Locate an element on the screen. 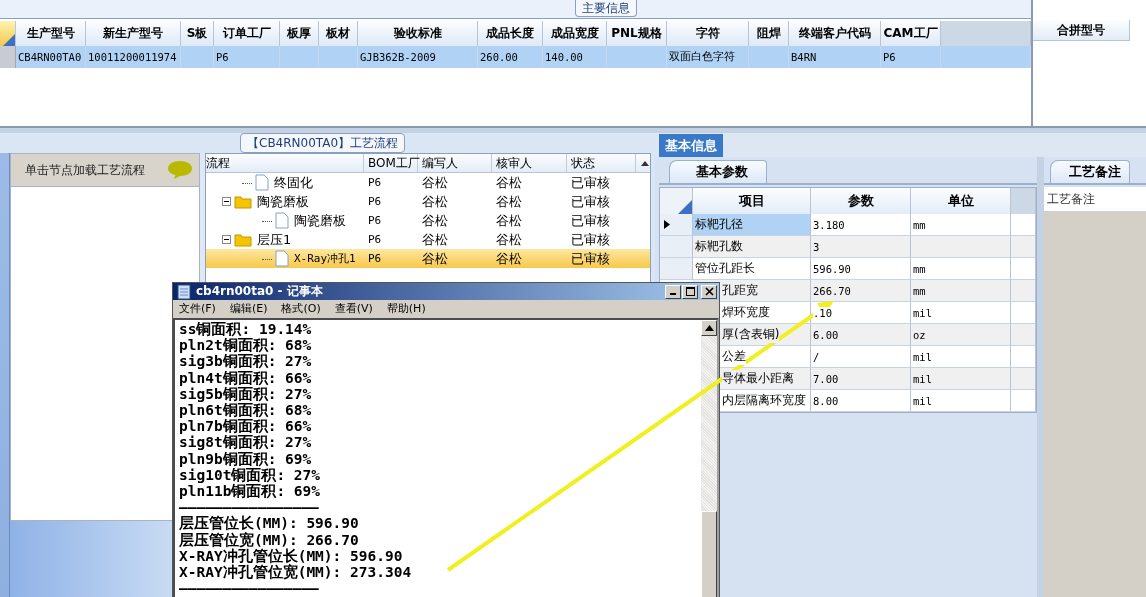  menu-item: 查看(V) is located at coordinates (353, 308).